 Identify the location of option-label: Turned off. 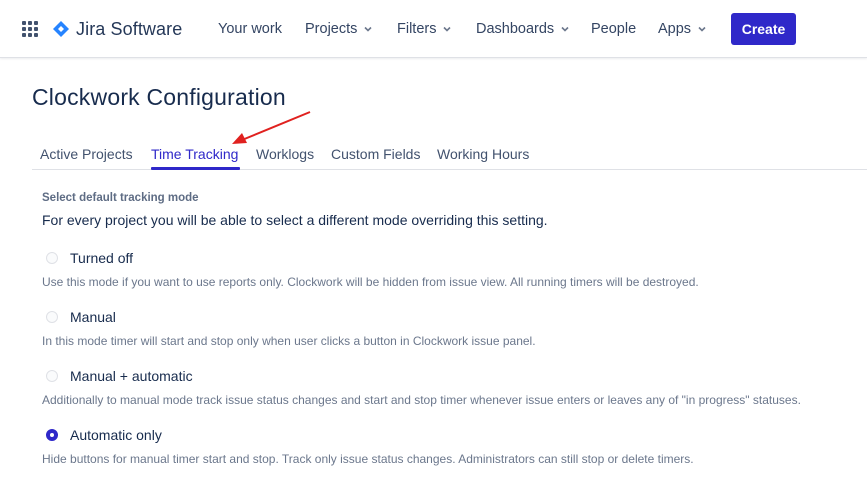
(102, 258).